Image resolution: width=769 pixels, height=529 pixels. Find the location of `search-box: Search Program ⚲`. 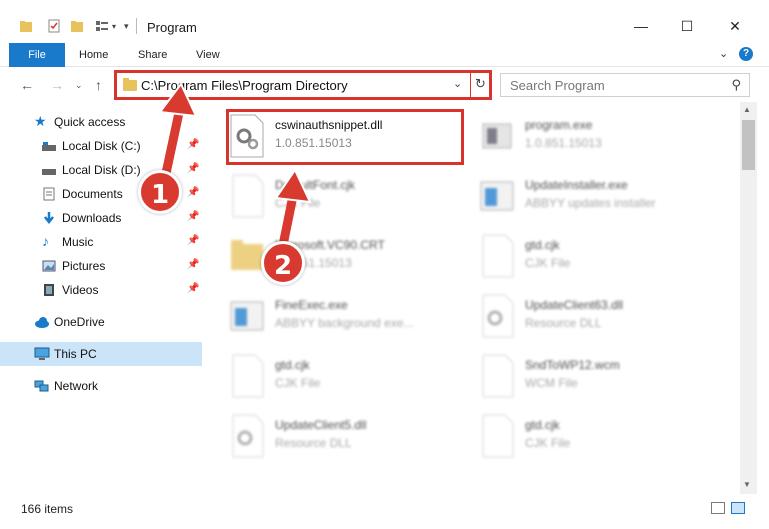

search-box: Search Program ⚲ is located at coordinates (625, 85).